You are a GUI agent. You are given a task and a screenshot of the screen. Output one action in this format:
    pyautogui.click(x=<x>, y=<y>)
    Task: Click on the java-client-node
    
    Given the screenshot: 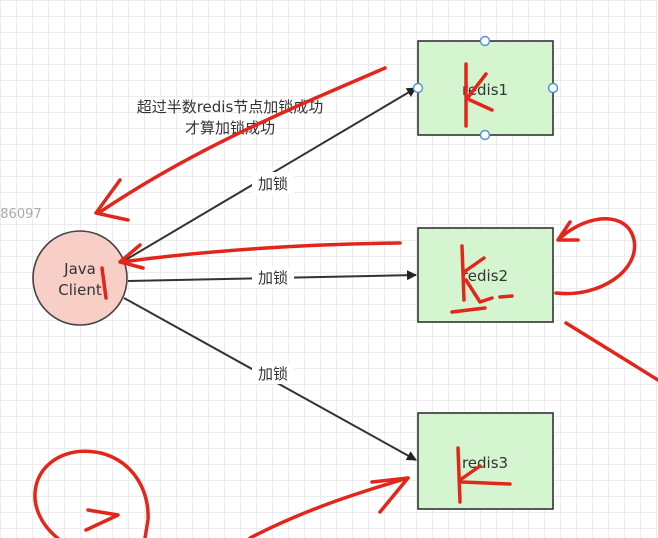 What is the action you would take?
    pyautogui.click(x=80, y=278)
    